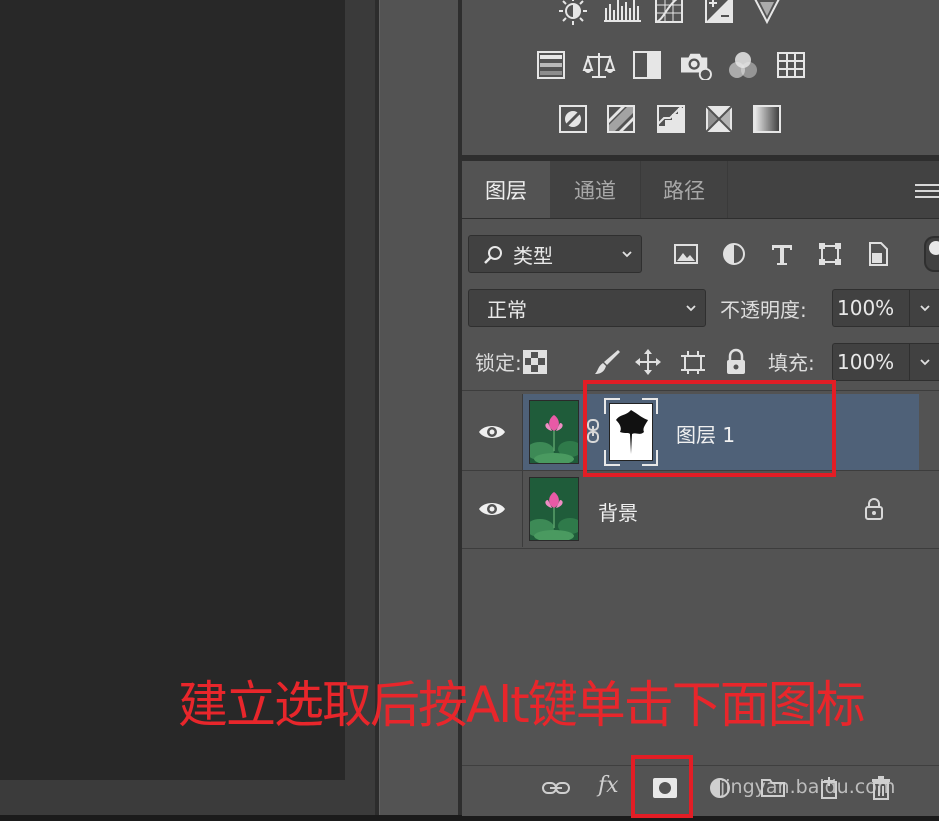  Describe the element at coordinates (719, 119) in the screenshot. I see `selective-color-icon` at that location.